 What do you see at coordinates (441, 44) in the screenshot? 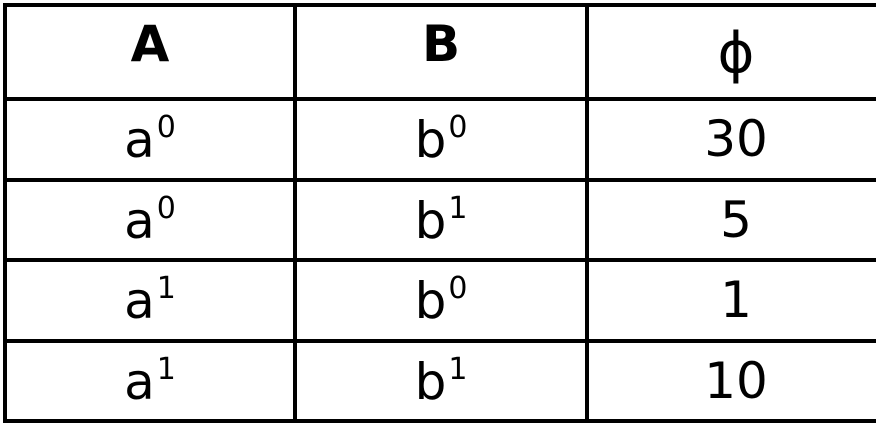
I see `header-label-b: B` at bounding box center [441, 44].